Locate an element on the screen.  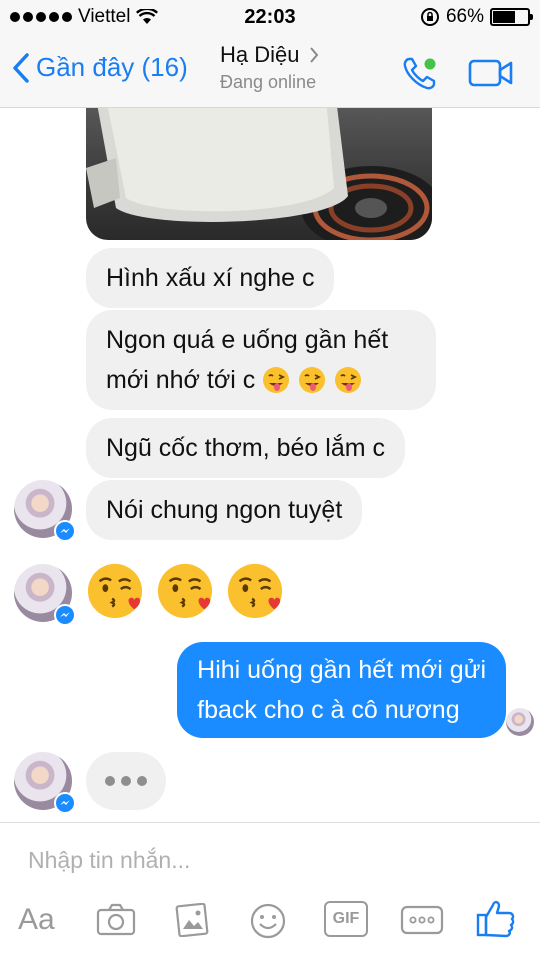
composer-toolbar: Aa GIF is located at coordinates (270, 924).